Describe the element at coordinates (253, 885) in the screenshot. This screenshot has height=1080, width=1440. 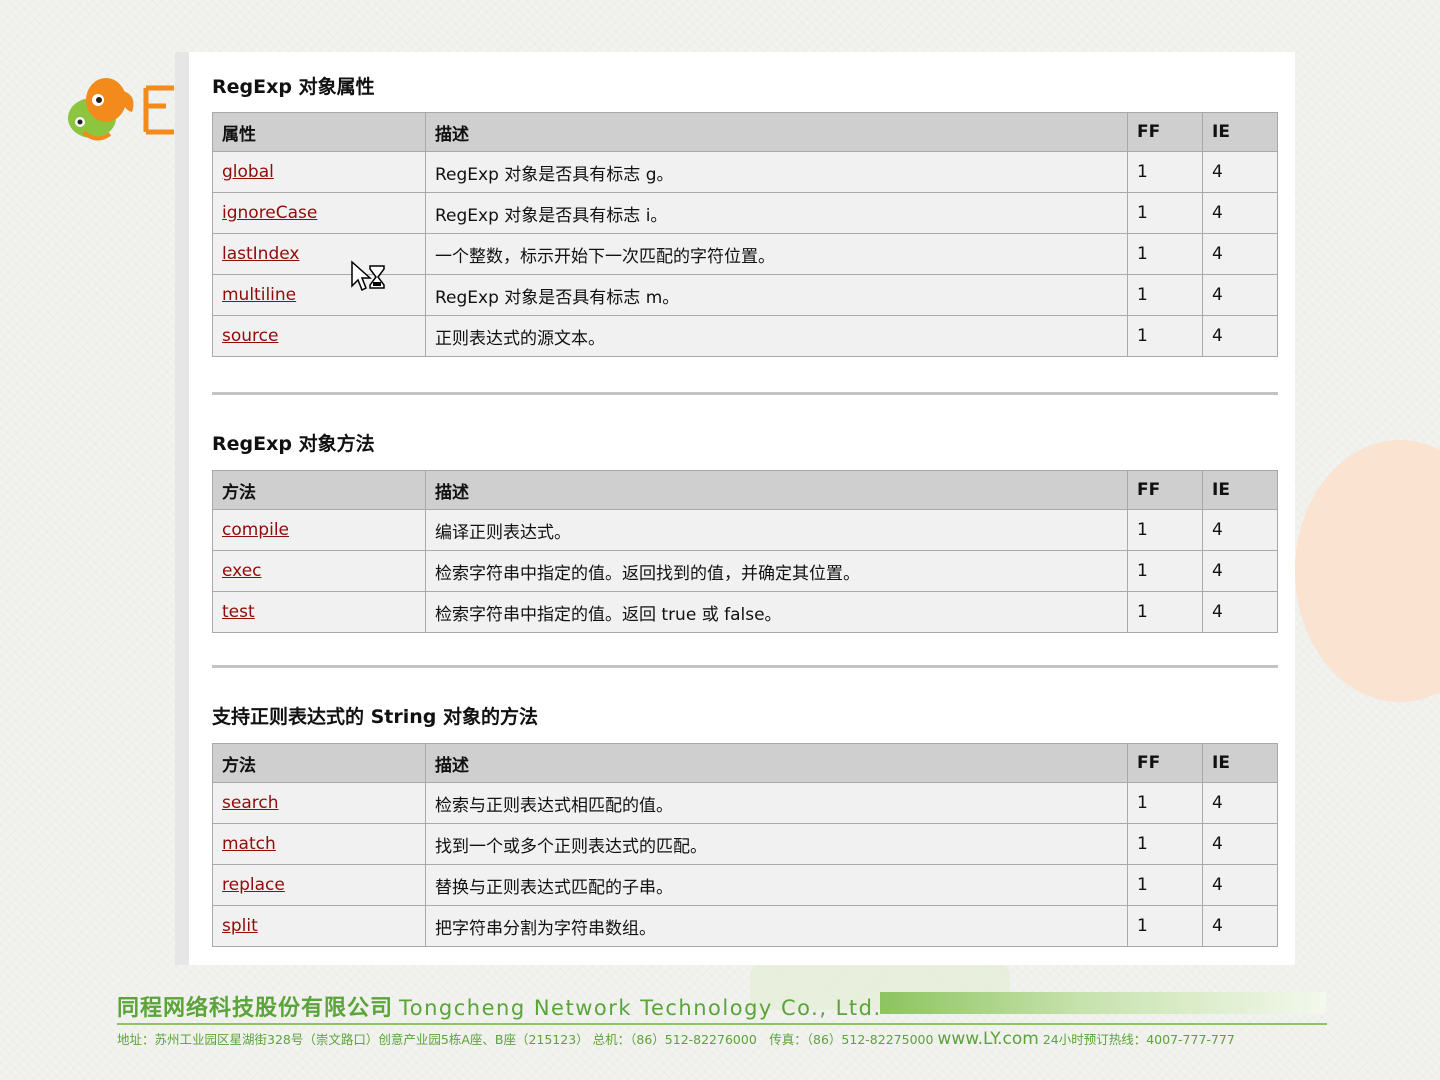
I see `method-link-replace: replace` at that location.